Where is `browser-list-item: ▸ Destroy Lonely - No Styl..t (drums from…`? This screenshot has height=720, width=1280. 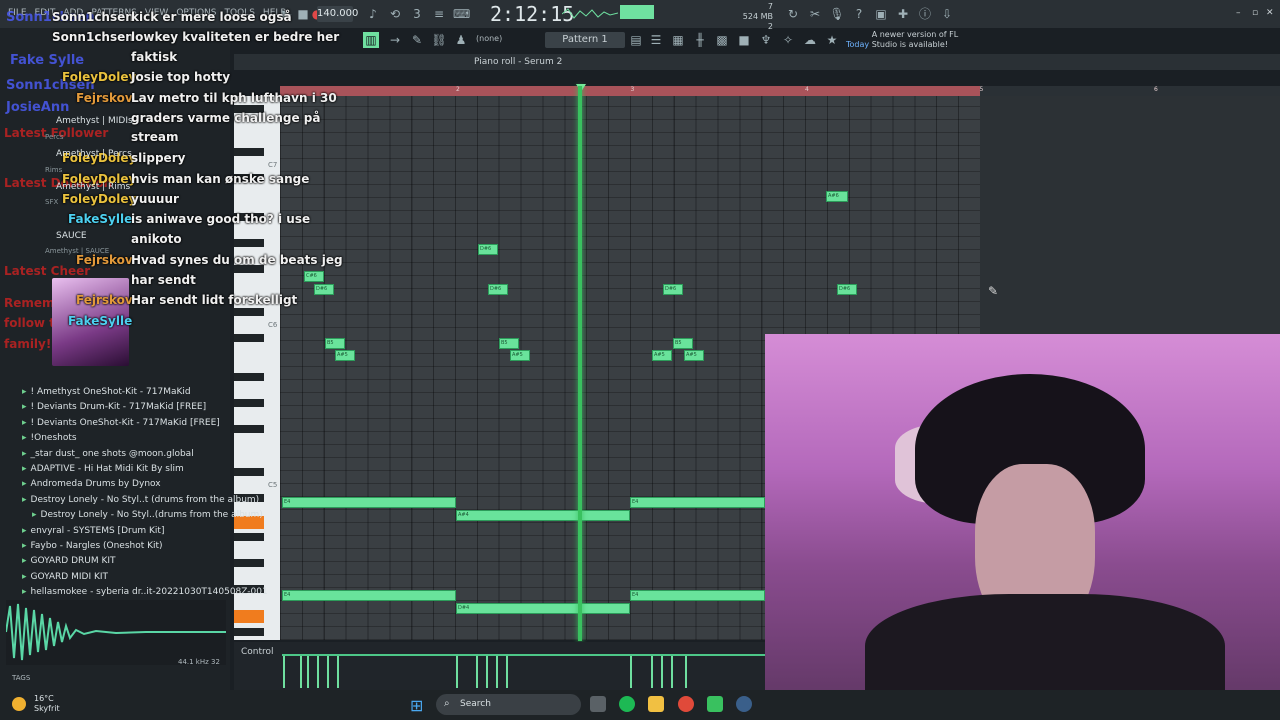 browser-list-item: ▸ Destroy Lonely - No Styl..t (drums from… is located at coordinates (140, 500).